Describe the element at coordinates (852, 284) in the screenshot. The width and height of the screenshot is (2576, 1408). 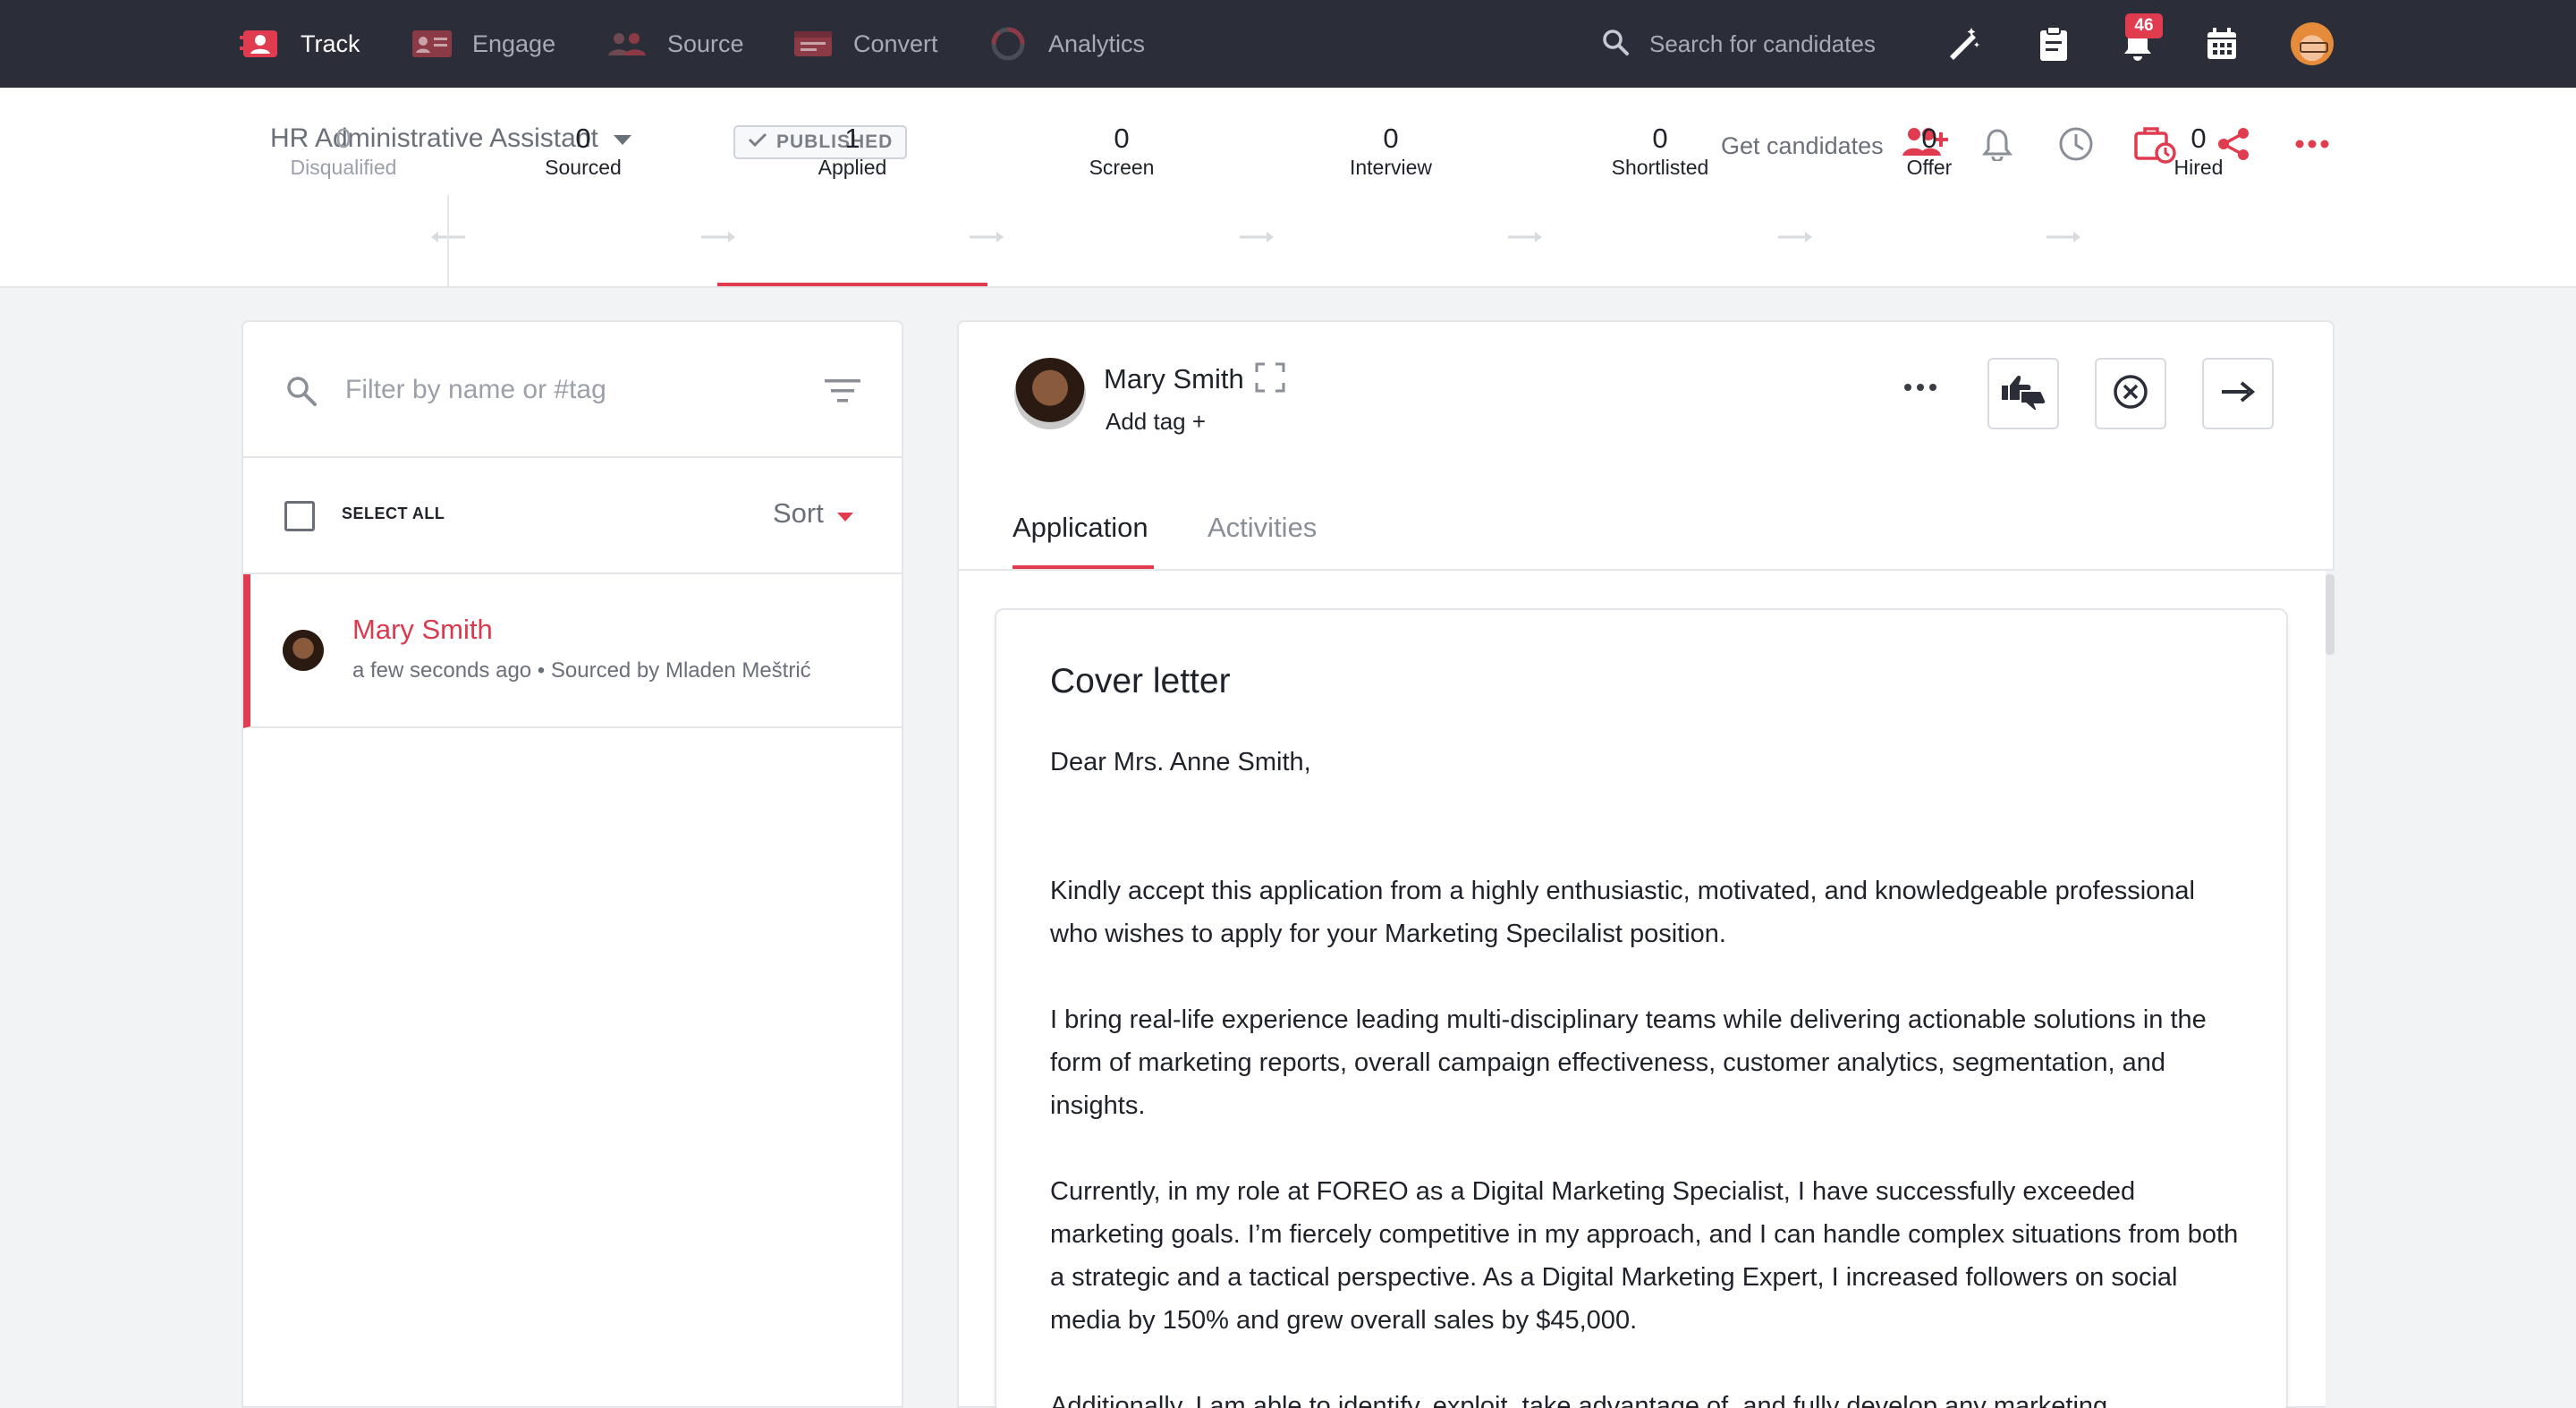
I see `active-stage-indicator` at that location.